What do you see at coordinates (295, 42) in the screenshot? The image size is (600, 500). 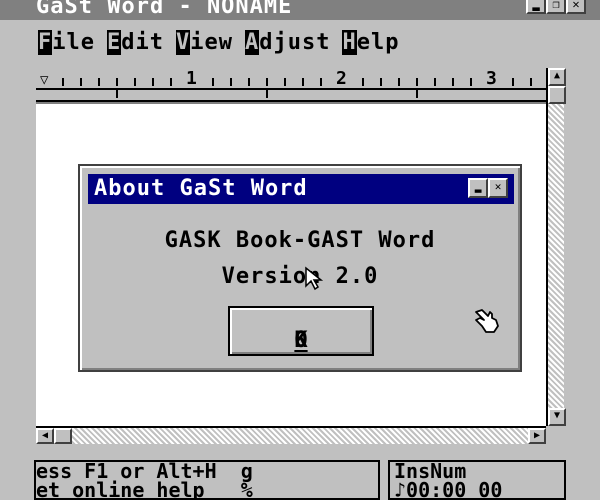 I see `menu-adjust-label: djust` at bounding box center [295, 42].